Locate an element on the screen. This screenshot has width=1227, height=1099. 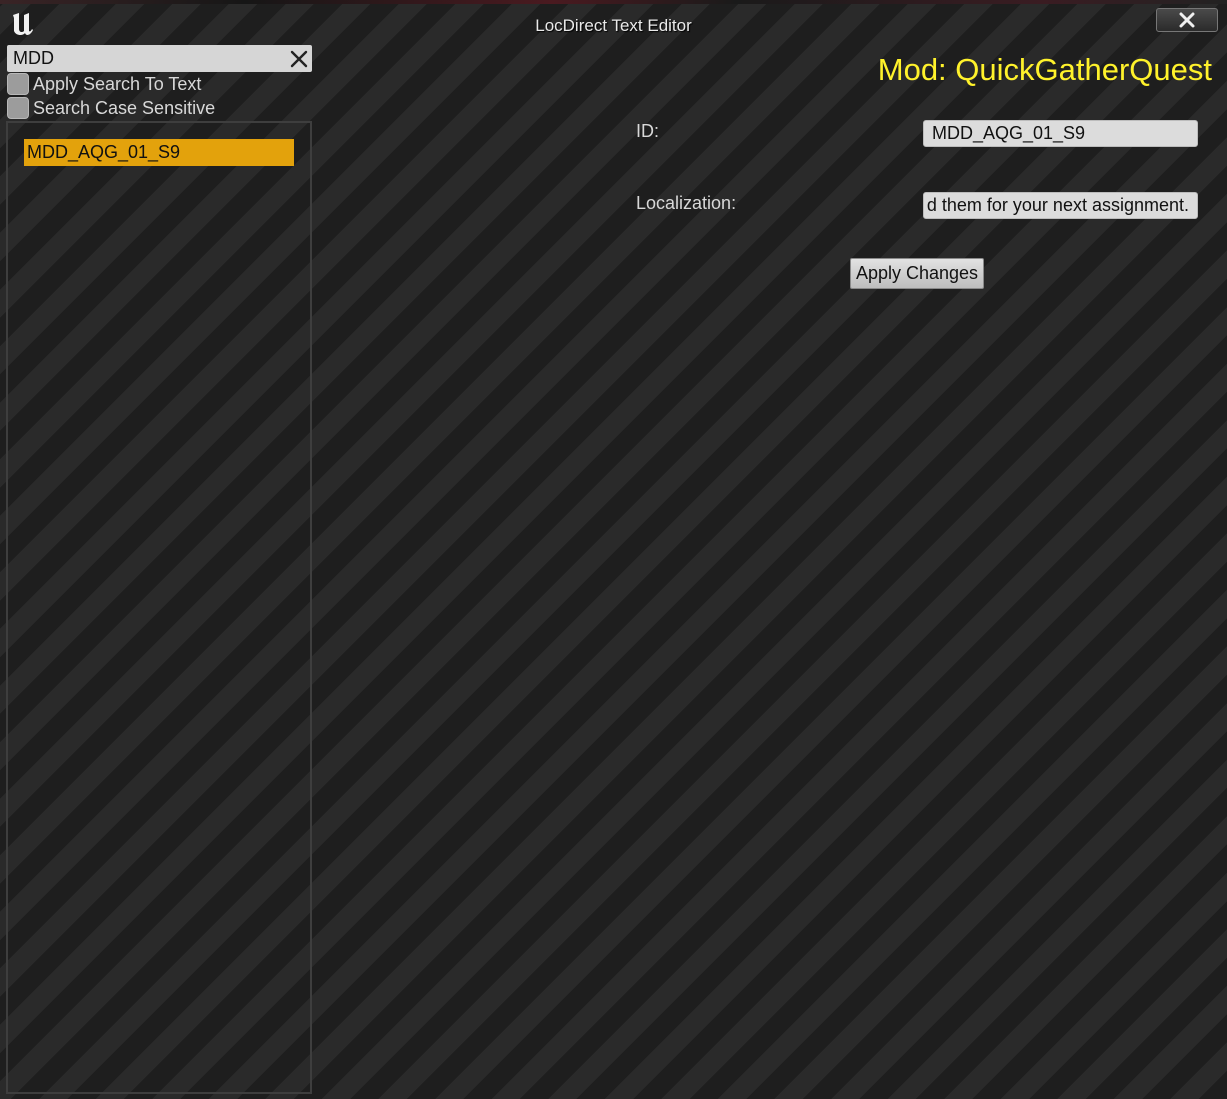
search-case-sensitive-option: Search Case Sensitive is located at coordinates (111, 108).